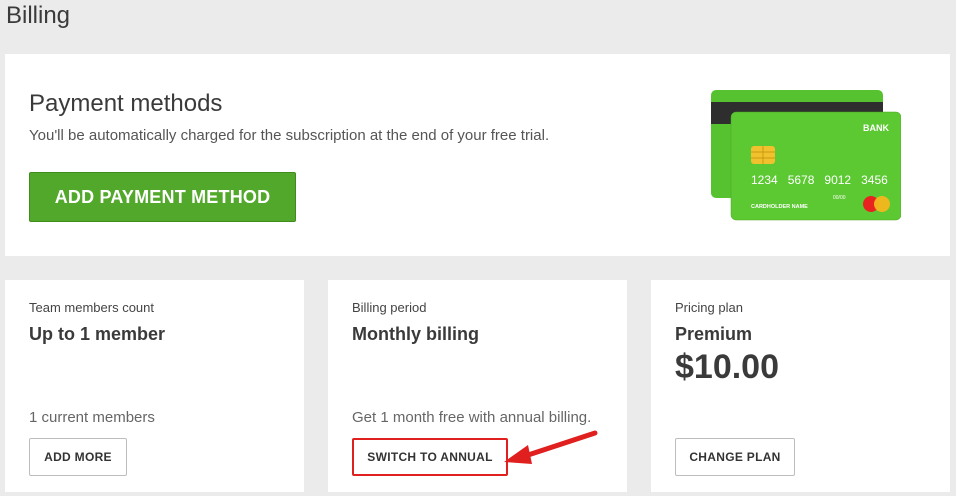 This screenshot has width=956, height=496. I want to click on red-arrow-icon, so click(551, 447).